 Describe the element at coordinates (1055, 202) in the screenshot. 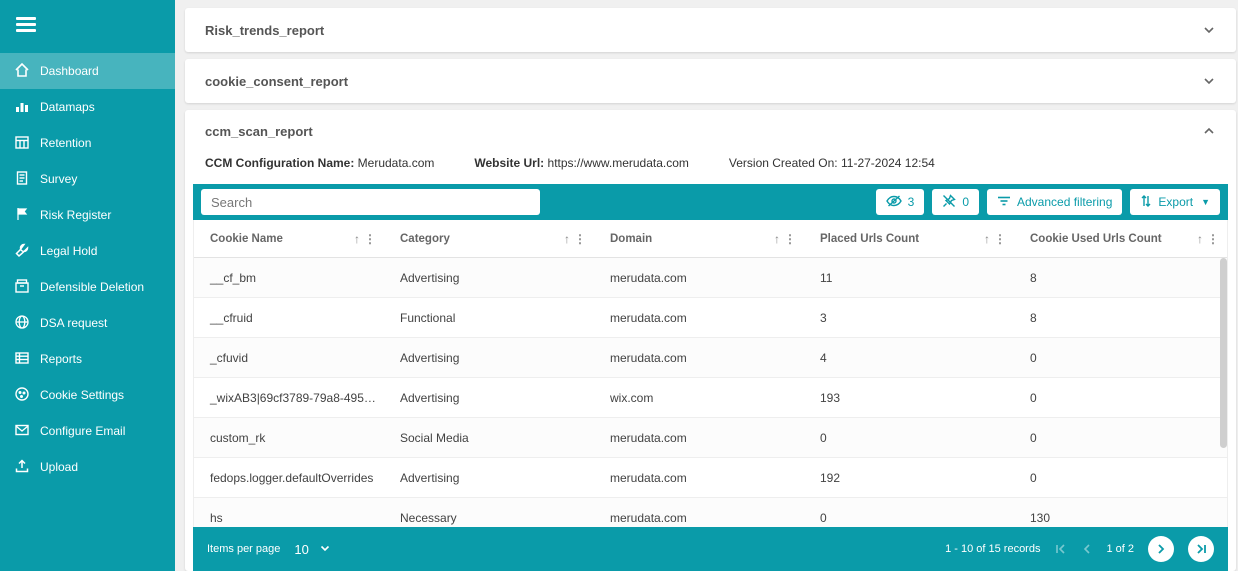

I see `advanced-filtering-button: Advanced filtering` at that location.